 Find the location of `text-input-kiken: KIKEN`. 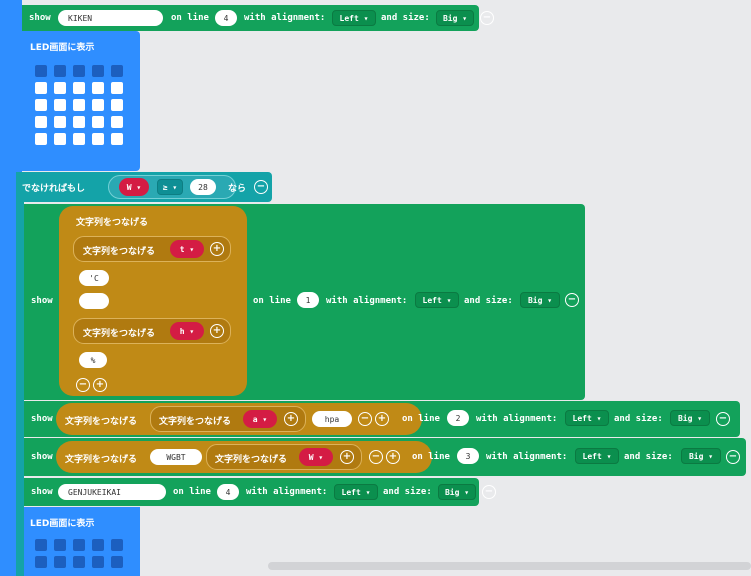

text-input-kiken: KIKEN is located at coordinates (110, 18).